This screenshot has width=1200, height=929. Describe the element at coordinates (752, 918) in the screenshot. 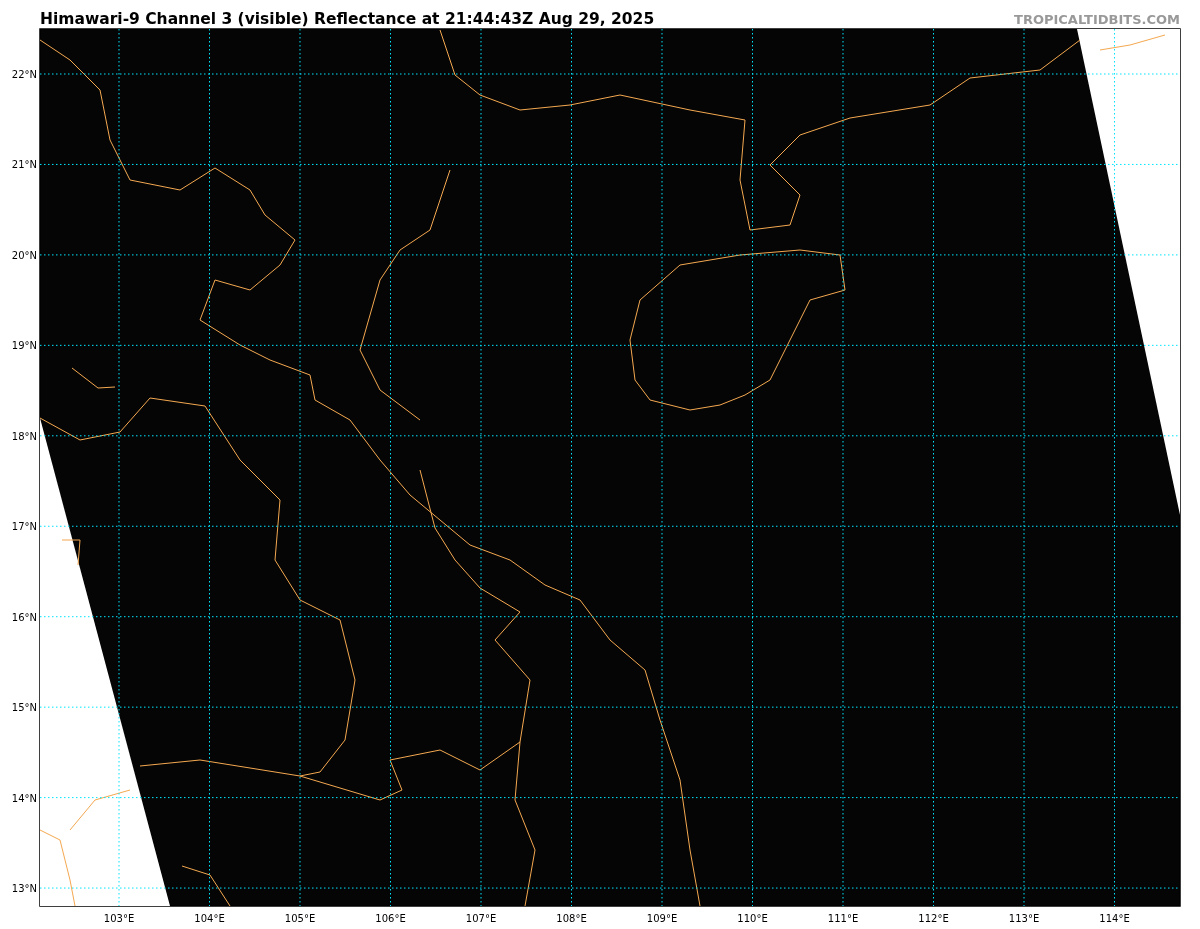

I see `longitude-label: 110°E` at that location.